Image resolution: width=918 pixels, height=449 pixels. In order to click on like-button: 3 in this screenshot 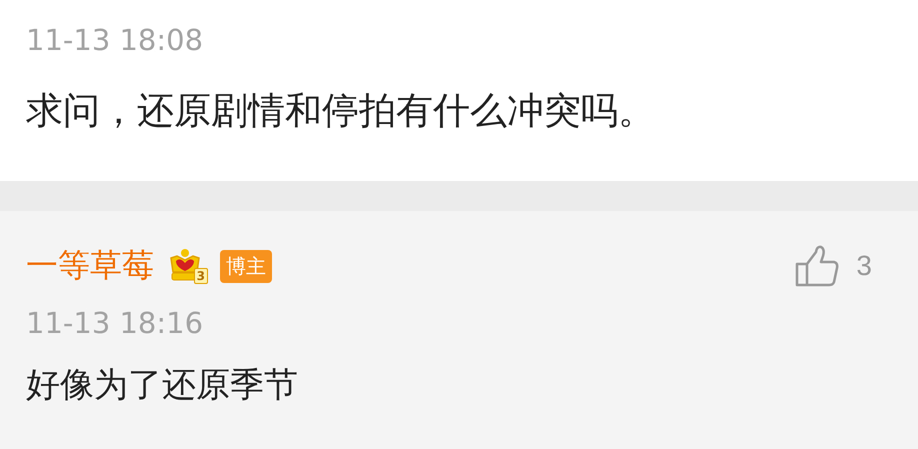, I will do `click(833, 266)`.